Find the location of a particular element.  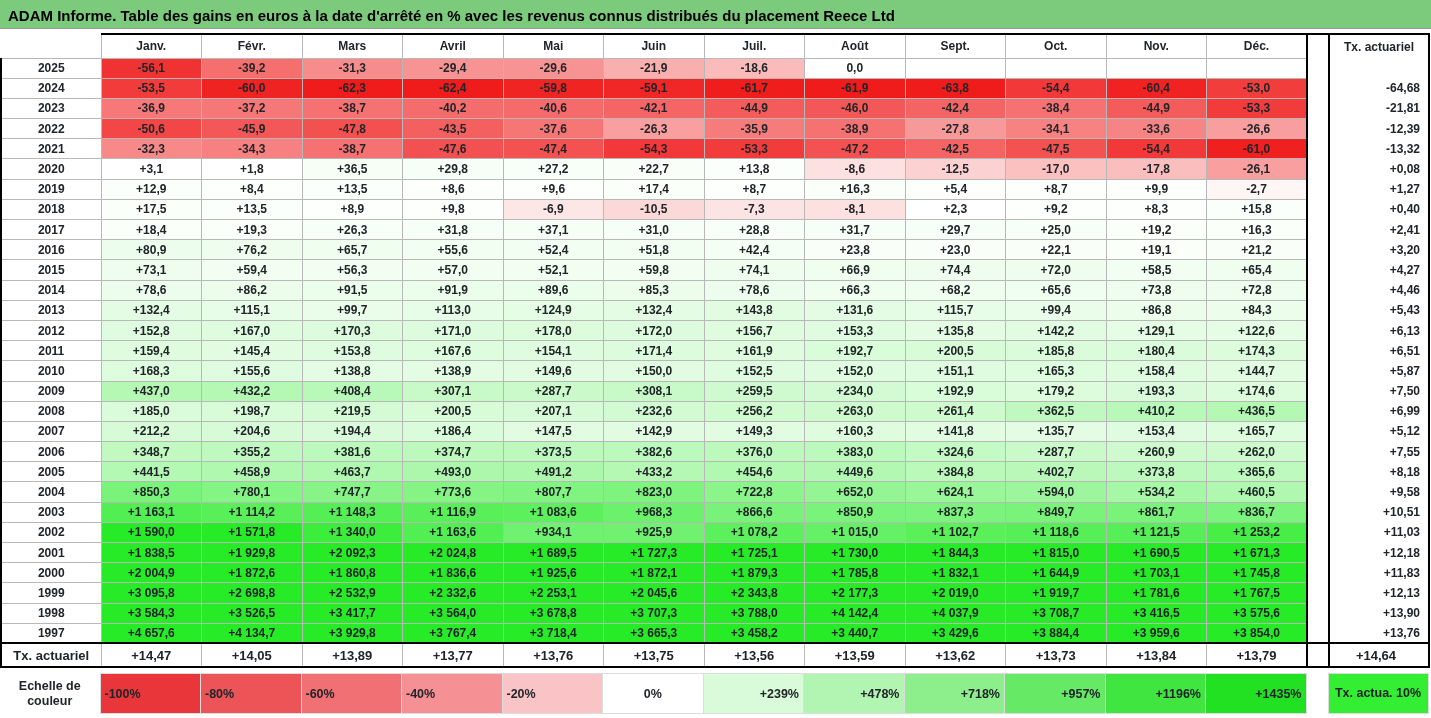

color-scale-swatch: -20% is located at coordinates (552, 693).